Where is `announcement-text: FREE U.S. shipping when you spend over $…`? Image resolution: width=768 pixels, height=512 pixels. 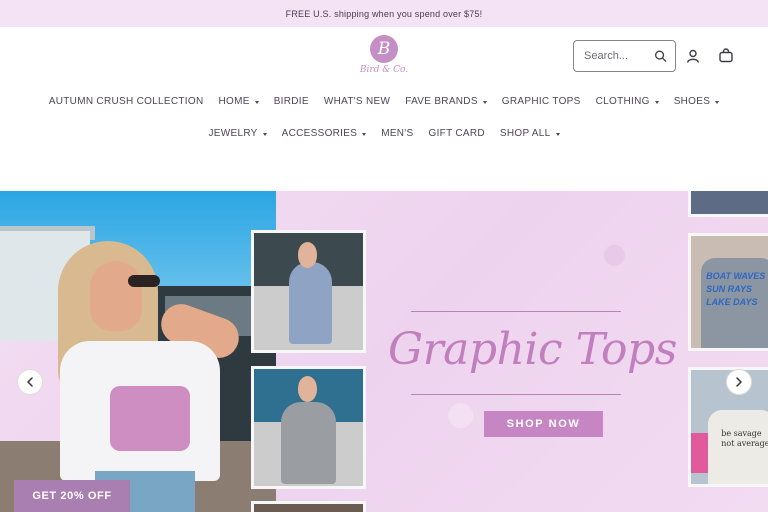 announcement-text: FREE U.S. shipping when you spend over $… is located at coordinates (384, 13).